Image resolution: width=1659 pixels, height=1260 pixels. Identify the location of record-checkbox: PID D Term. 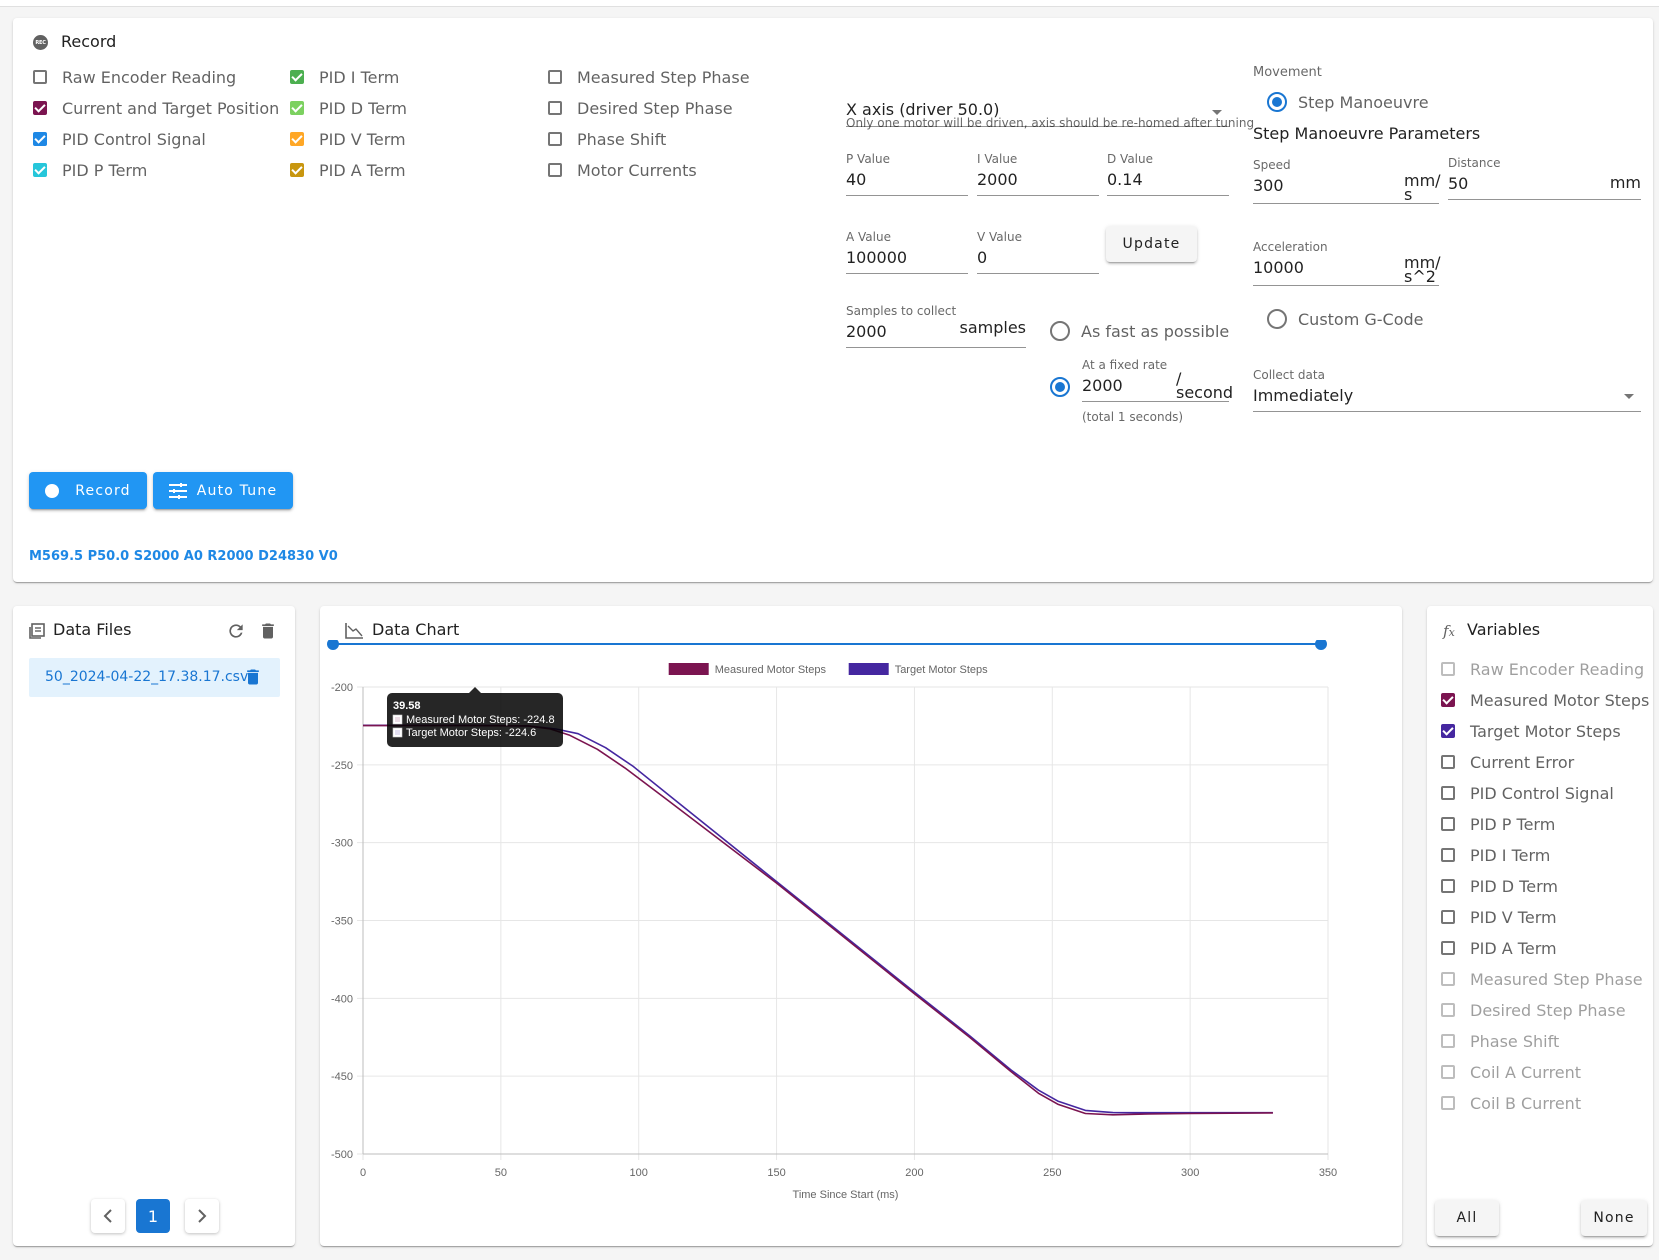
(348, 108).